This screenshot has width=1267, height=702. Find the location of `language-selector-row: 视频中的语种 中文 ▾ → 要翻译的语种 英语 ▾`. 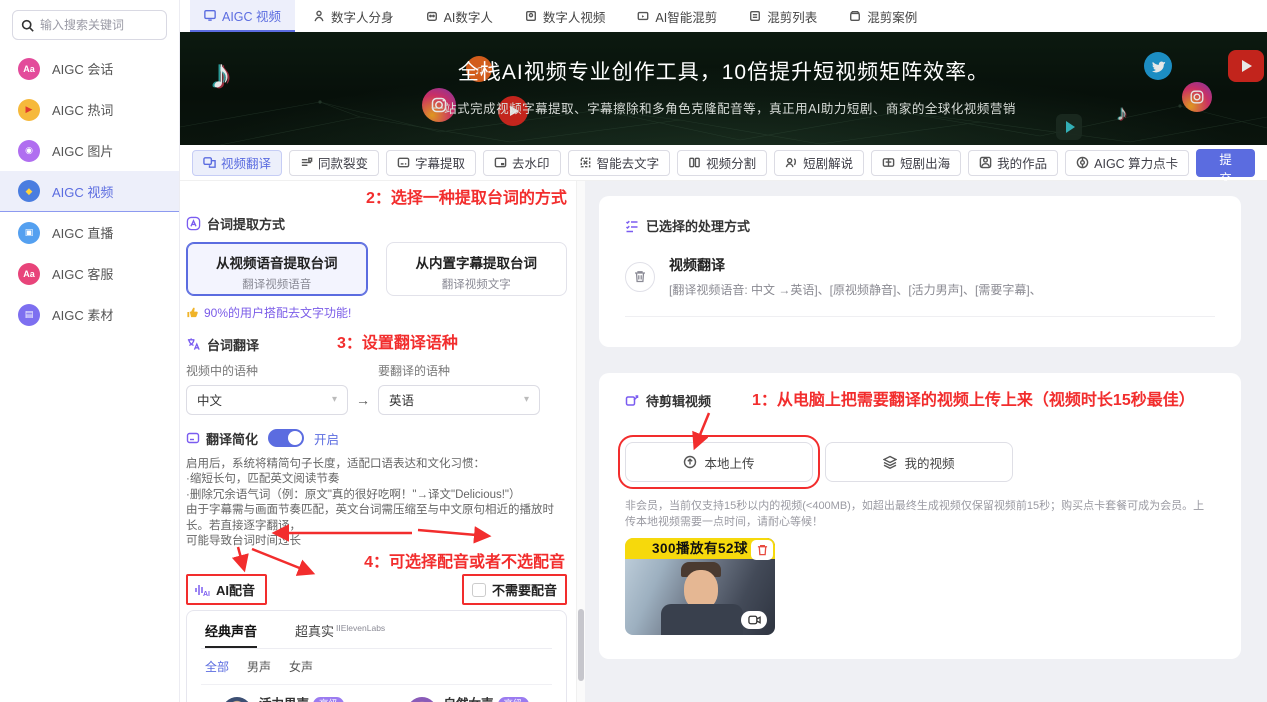

language-selector-row: 视频中的语种 中文 ▾ → 要翻译的语种 英语 ▾ is located at coordinates (376, 388).